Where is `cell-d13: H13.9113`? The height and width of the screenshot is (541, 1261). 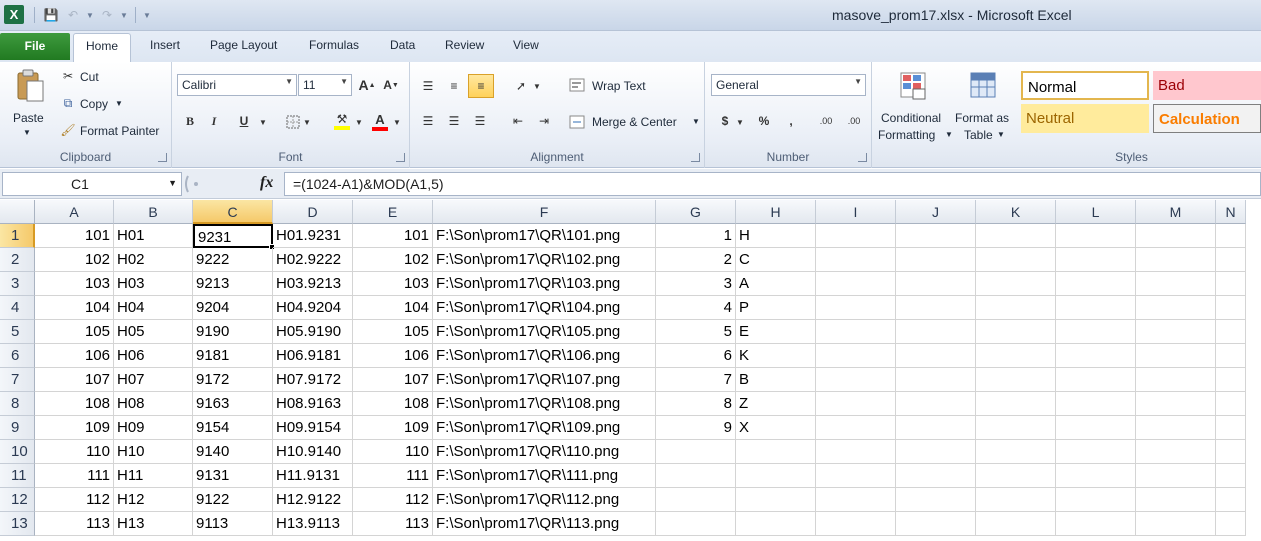 cell-d13: H13.9113 is located at coordinates (313, 524).